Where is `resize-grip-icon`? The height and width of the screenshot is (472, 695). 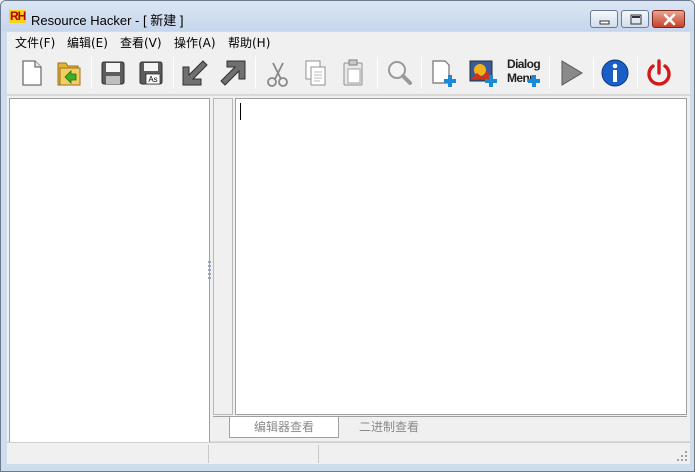 resize-grip-icon is located at coordinates (682, 456).